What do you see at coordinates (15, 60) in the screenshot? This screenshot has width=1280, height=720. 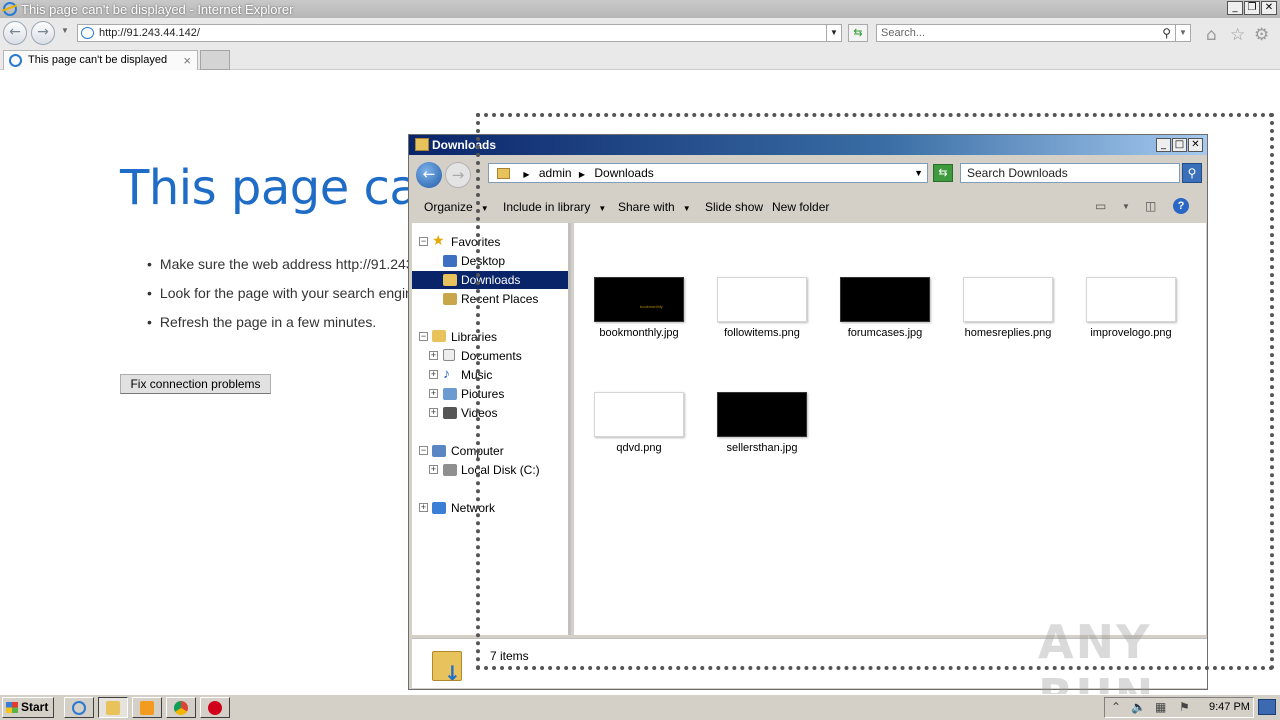 I see `tab-ie-icon` at bounding box center [15, 60].